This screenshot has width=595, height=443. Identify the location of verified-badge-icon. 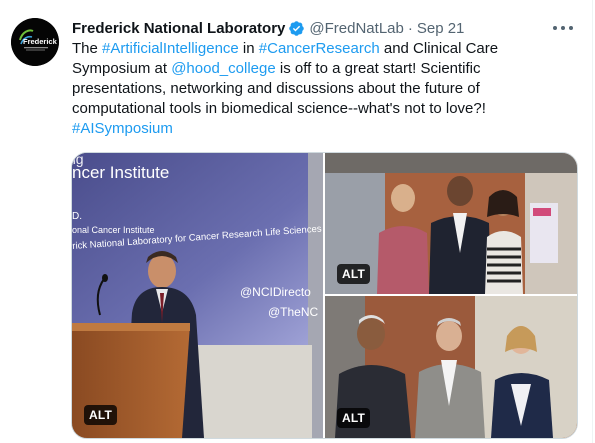
(297, 28).